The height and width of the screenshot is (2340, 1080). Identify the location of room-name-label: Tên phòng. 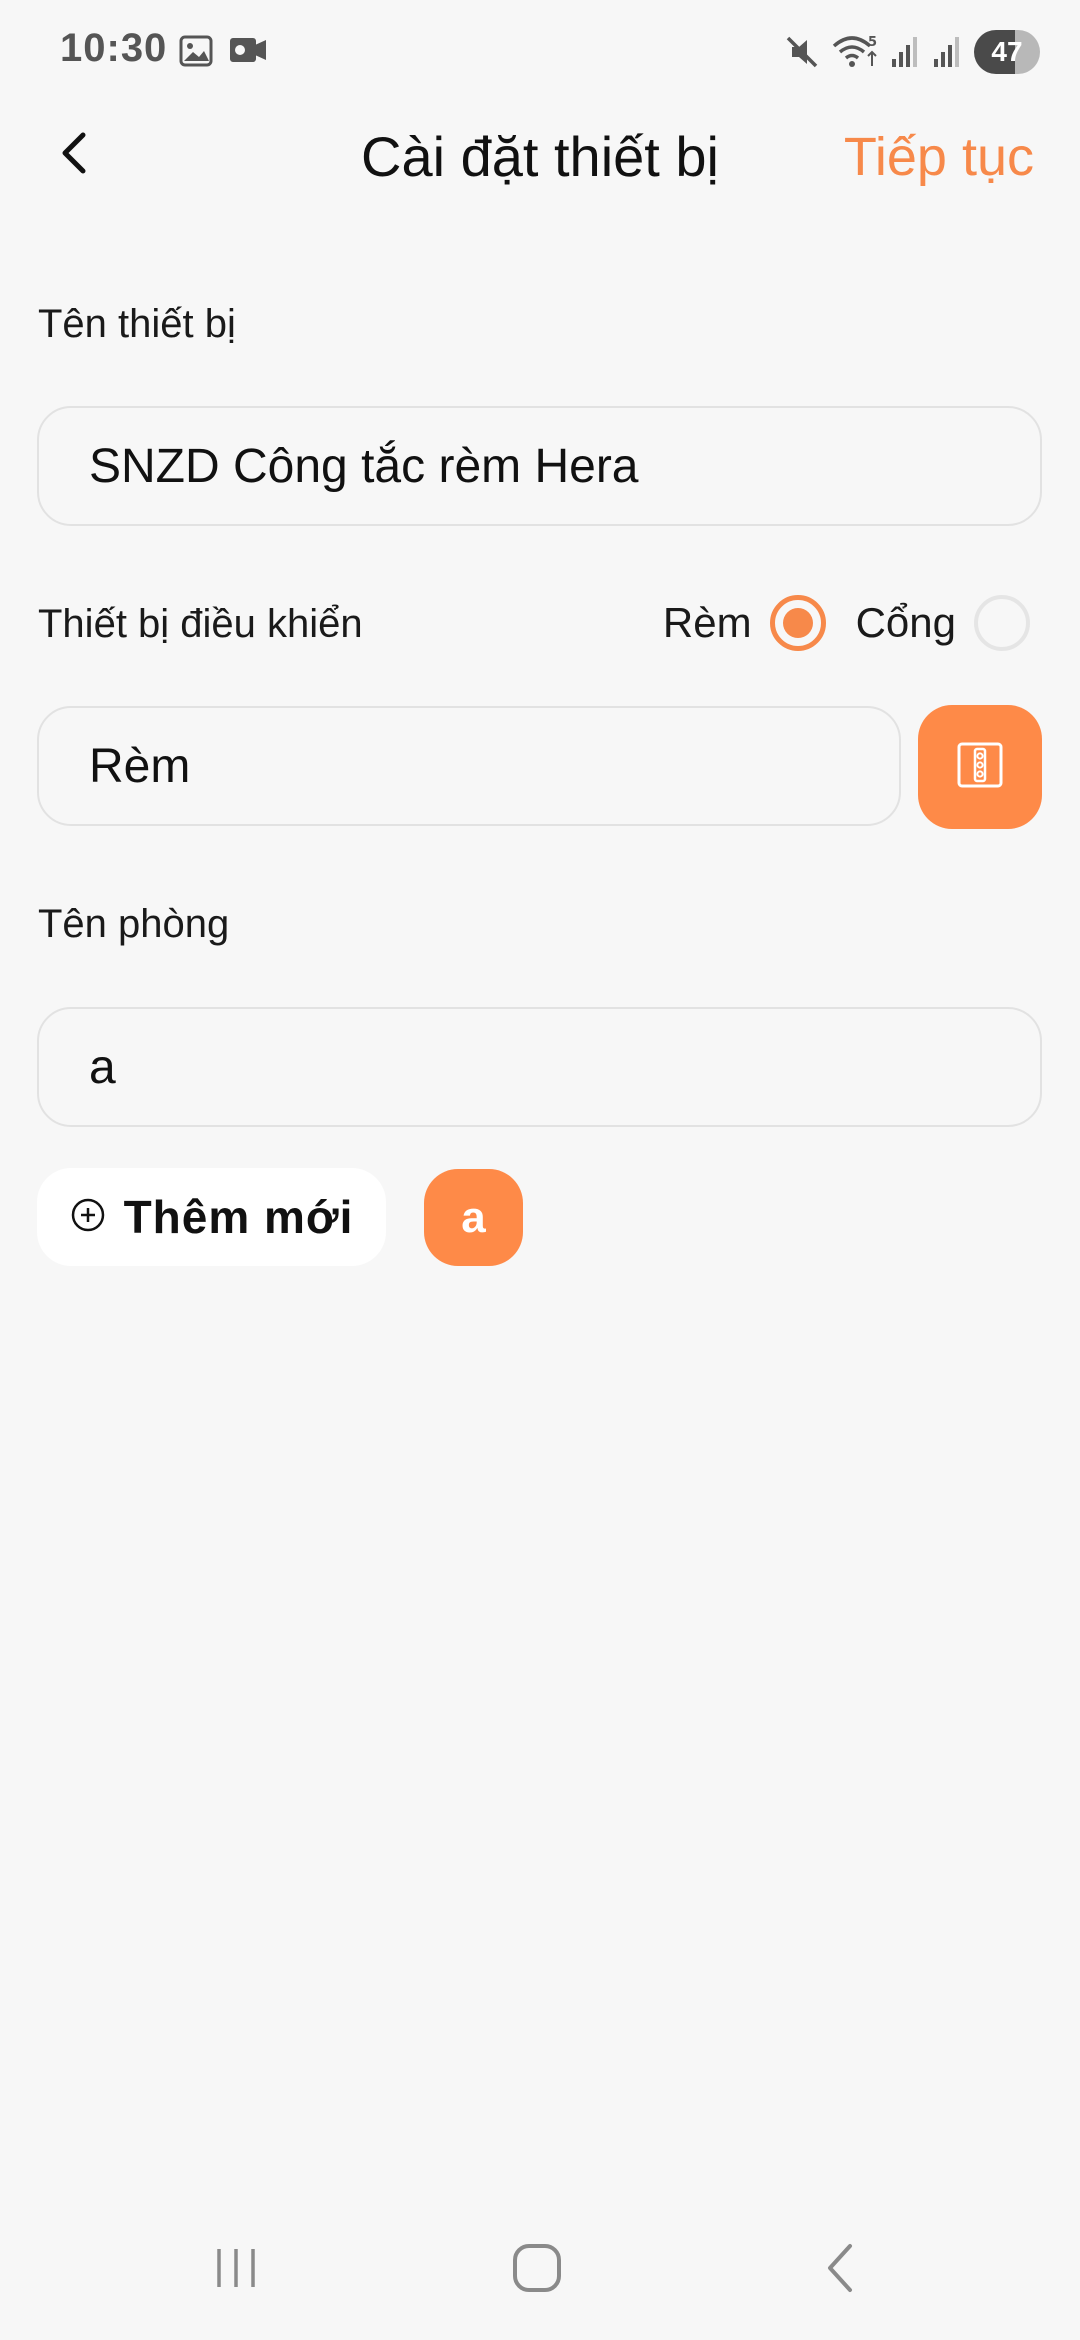
(134, 924).